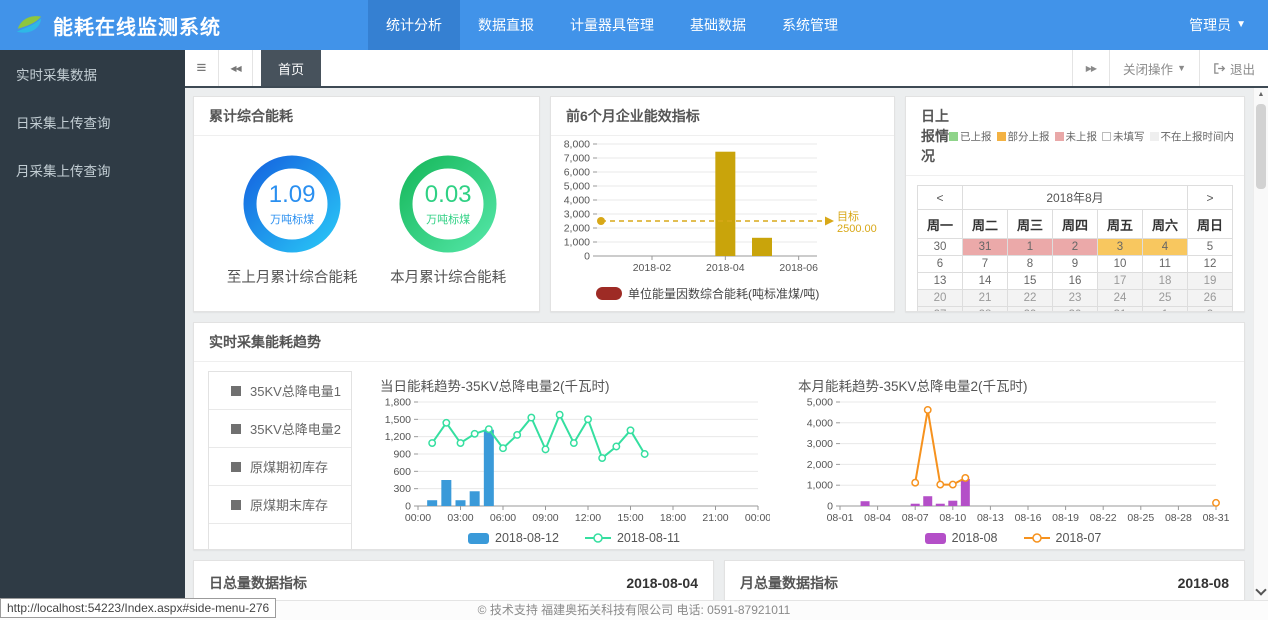 The width and height of the screenshot is (1268, 620). Describe the element at coordinates (258, 583) in the screenshot. I see `panel-title: 日总量数据指标` at that location.